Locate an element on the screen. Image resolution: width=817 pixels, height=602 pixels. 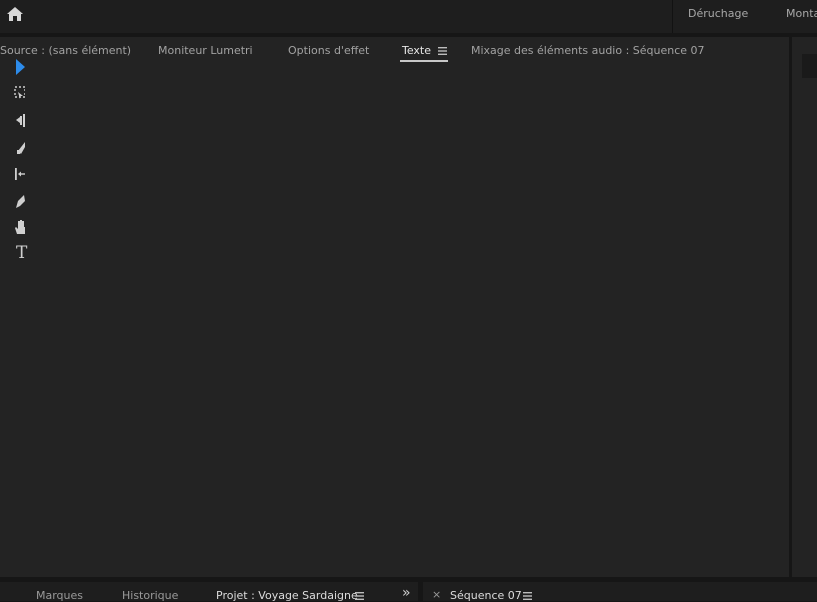
tab-text: Texte is located at coordinates (416, 50).